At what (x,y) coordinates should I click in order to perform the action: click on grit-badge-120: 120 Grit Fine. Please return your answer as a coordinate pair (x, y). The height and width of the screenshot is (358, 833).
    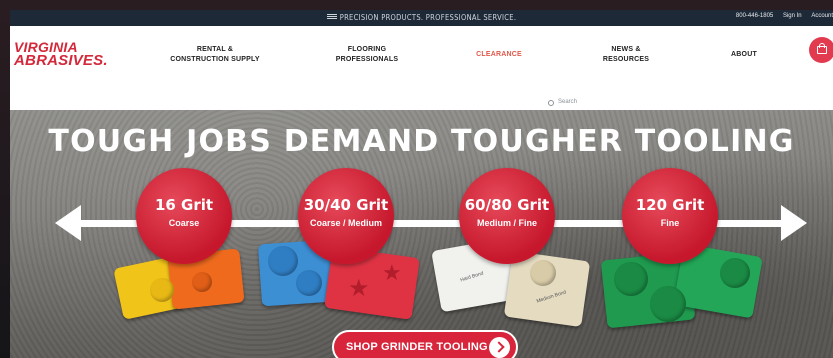
    Looking at the image, I should click on (670, 216).